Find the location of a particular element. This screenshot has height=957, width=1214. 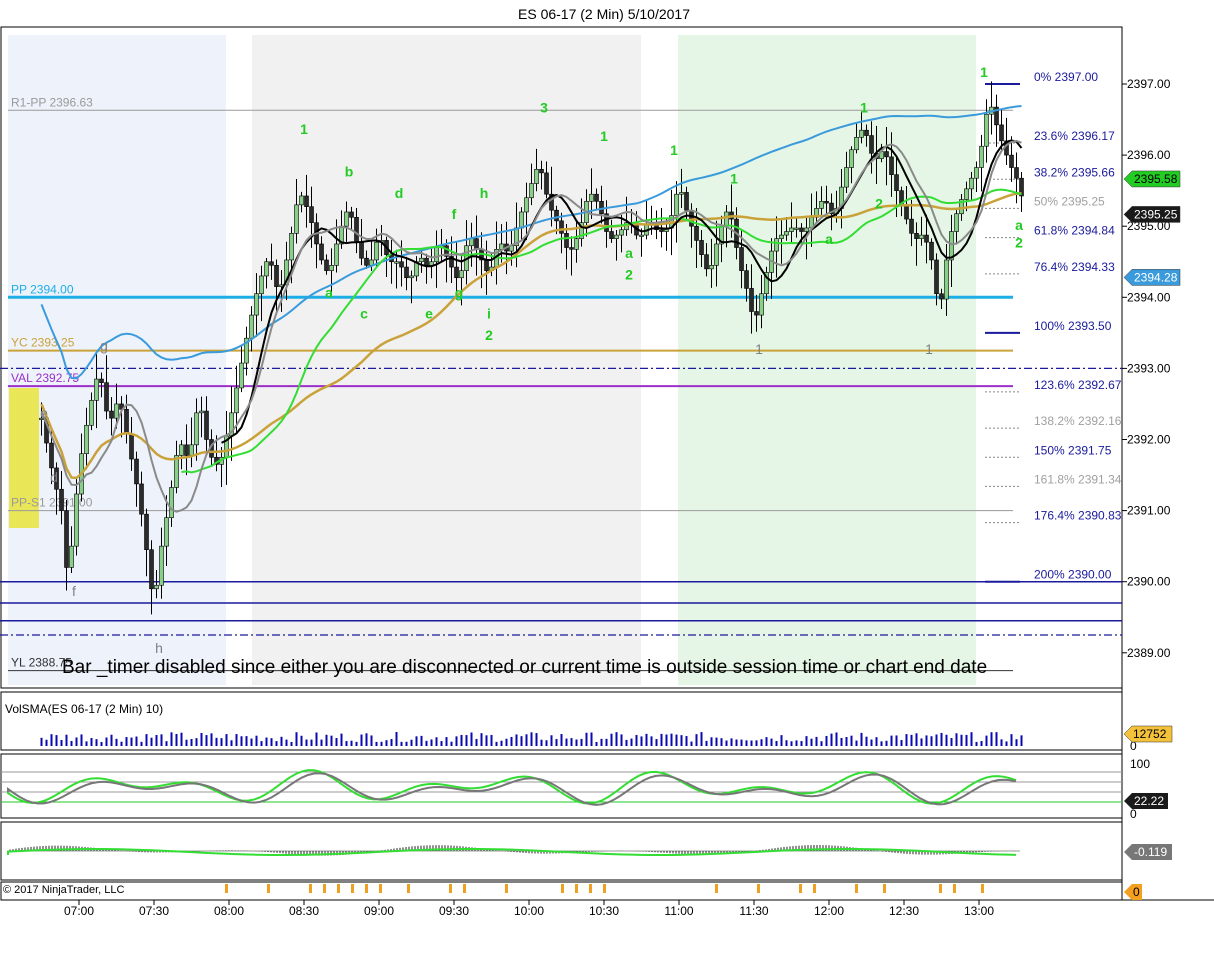

wave-label-12: c is located at coordinates (364, 314).